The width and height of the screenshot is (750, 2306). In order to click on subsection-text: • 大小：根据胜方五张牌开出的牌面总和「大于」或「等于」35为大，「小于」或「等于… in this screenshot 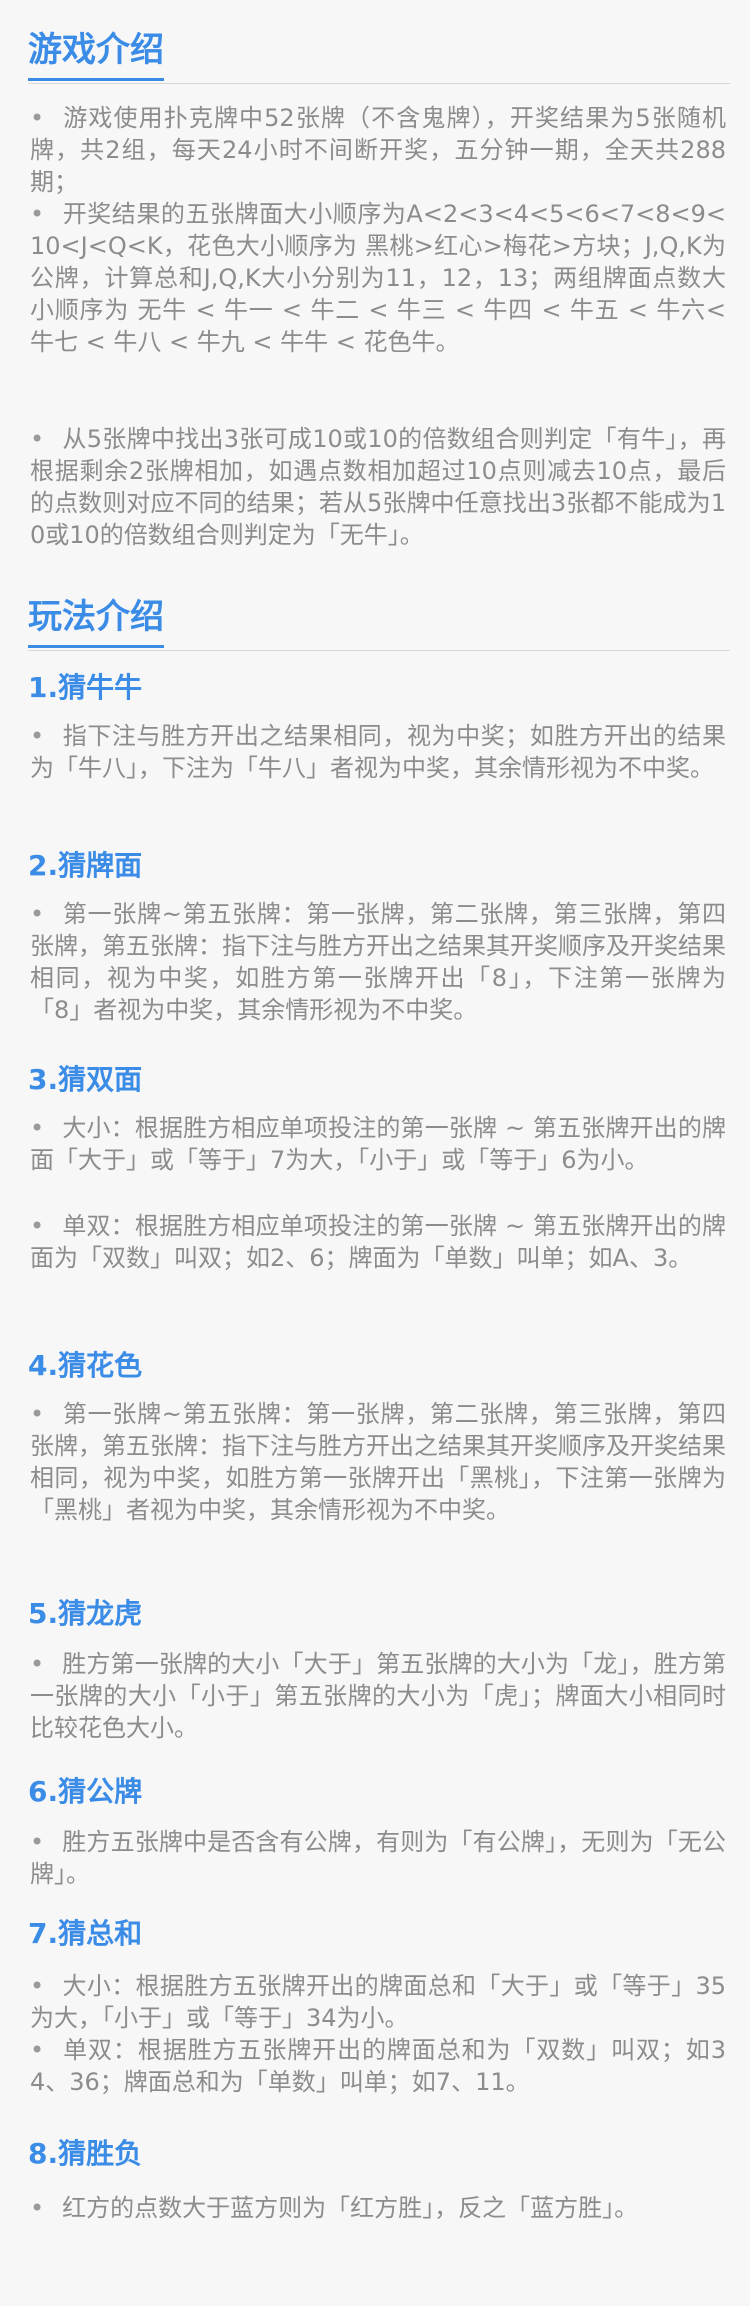, I will do `click(378, 2002)`.